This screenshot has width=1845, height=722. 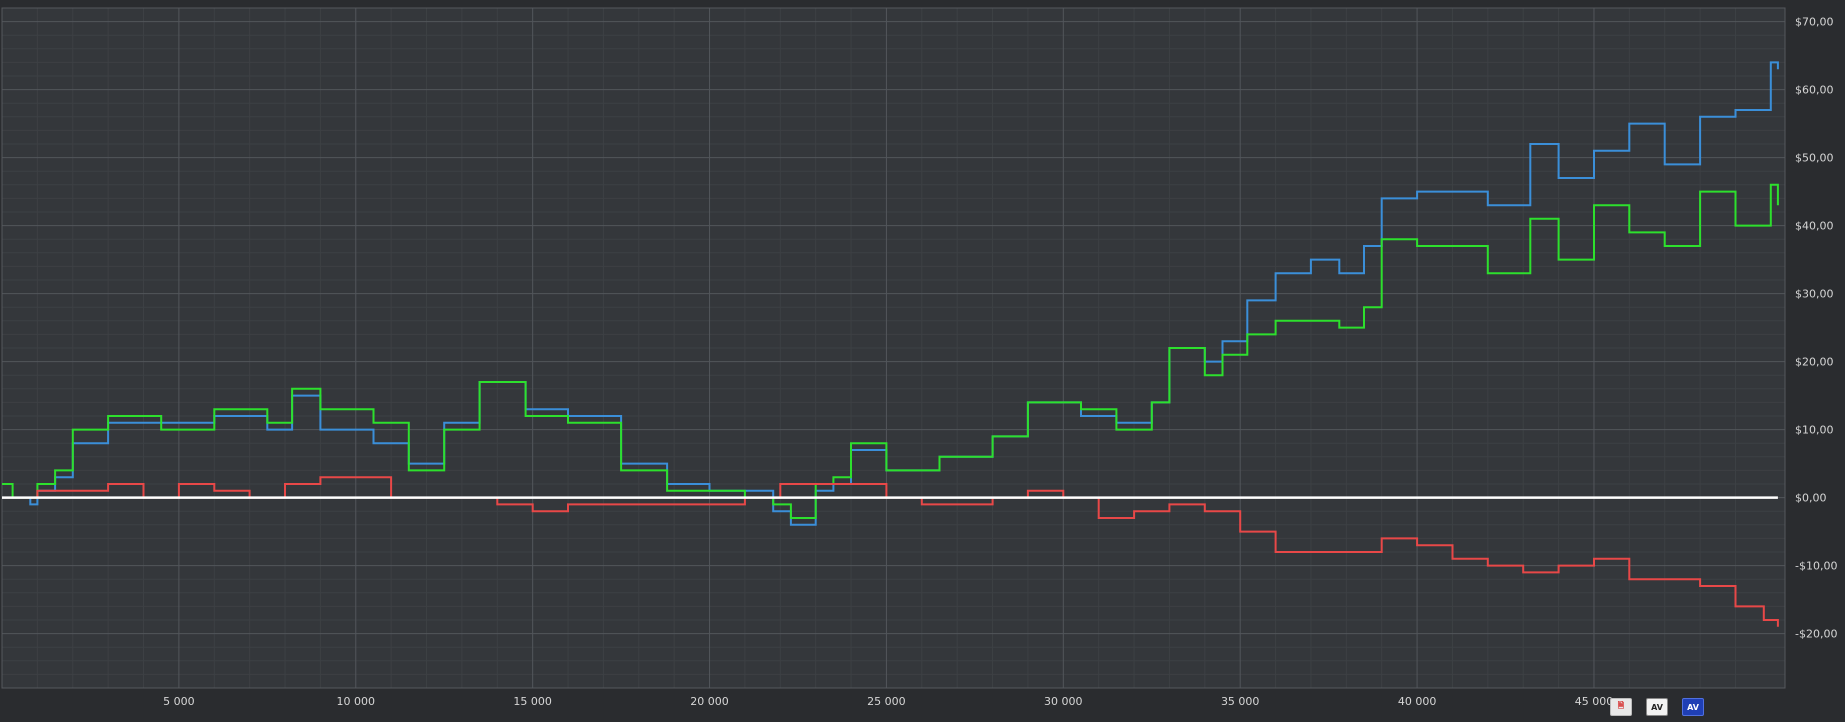 What do you see at coordinates (1814, 22) in the screenshot?
I see `y-tick-label: $70,00` at bounding box center [1814, 22].